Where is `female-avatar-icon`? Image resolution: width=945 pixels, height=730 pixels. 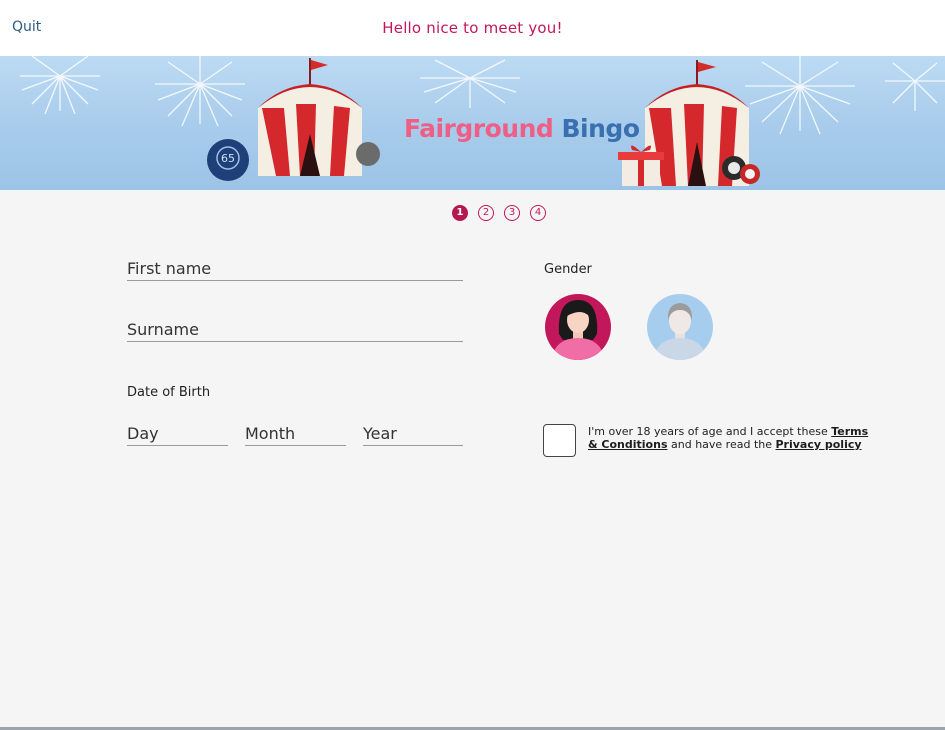 female-avatar-icon is located at coordinates (578, 330).